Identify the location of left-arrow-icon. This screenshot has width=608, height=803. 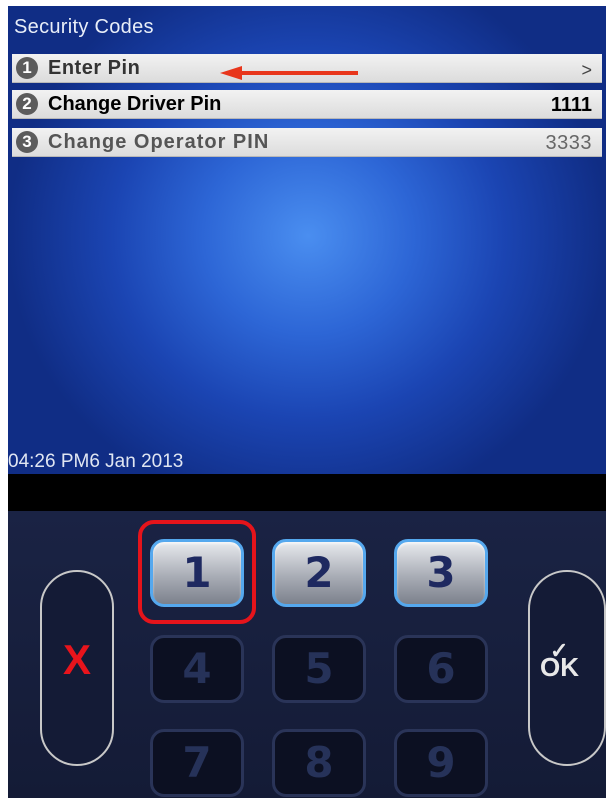
(289, 73).